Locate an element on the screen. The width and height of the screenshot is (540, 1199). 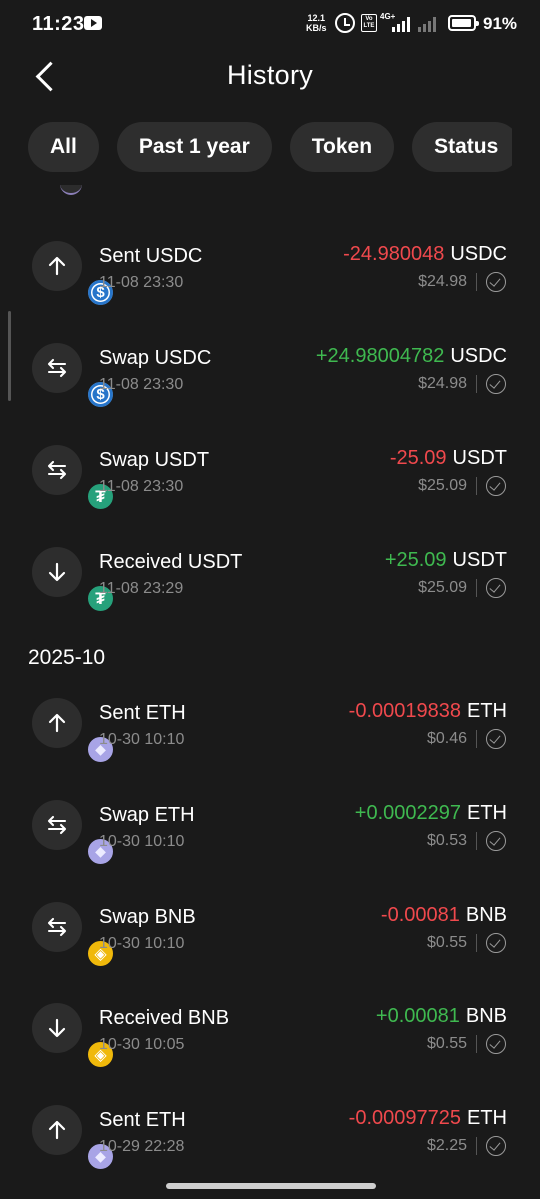
amount-token: USDT is located at coordinates (479, 458).